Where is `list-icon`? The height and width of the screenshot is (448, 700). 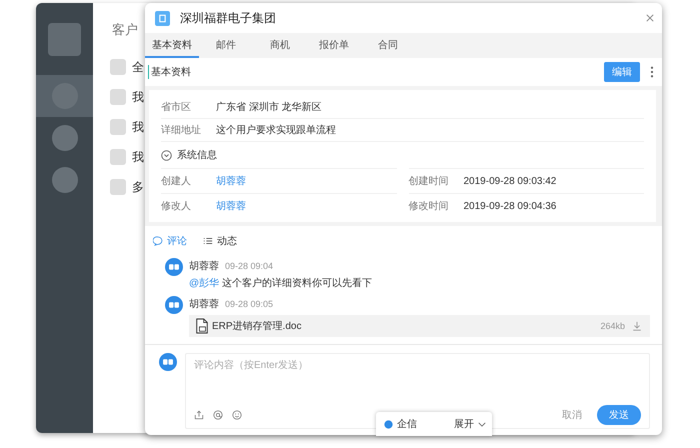 list-icon is located at coordinates (208, 241).